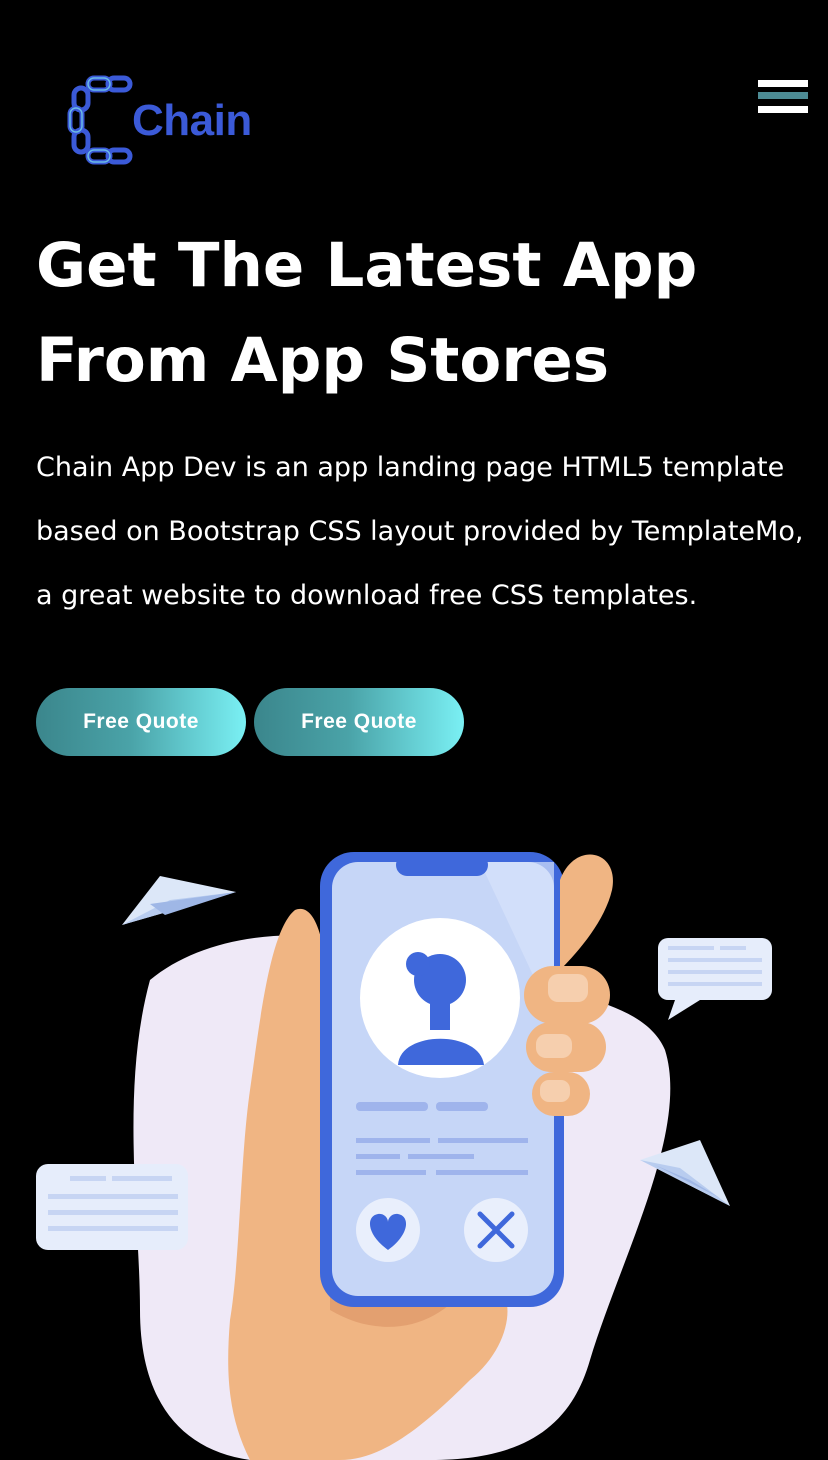 The image size is (828, 1460). I want to click on free-quote-button-secondary: Free Quote, so click(359, 722).